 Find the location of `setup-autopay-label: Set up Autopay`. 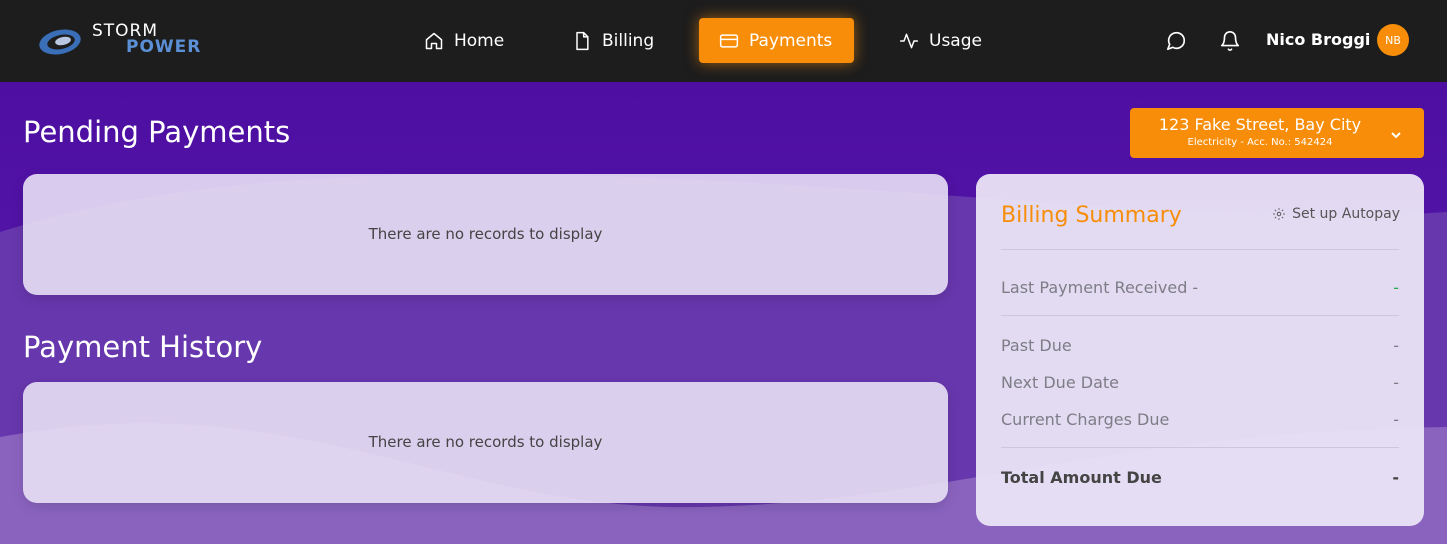

setup-autopay-label: Set up Autopay is located at coordinates (1346, 214).